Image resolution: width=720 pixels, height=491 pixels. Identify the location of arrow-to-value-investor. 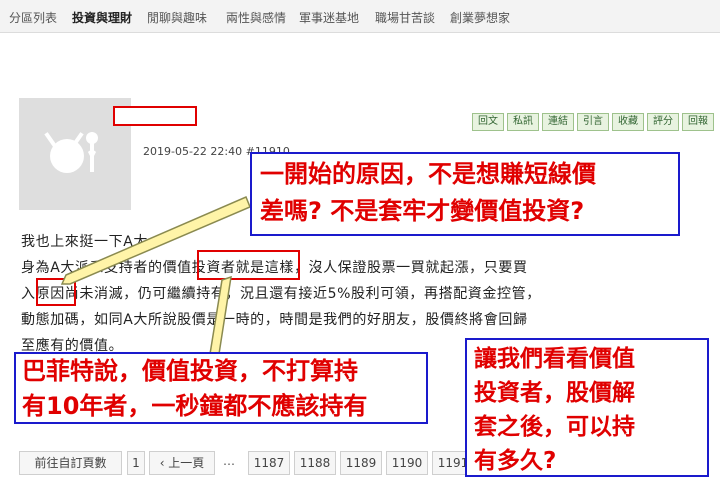
(220, 315).